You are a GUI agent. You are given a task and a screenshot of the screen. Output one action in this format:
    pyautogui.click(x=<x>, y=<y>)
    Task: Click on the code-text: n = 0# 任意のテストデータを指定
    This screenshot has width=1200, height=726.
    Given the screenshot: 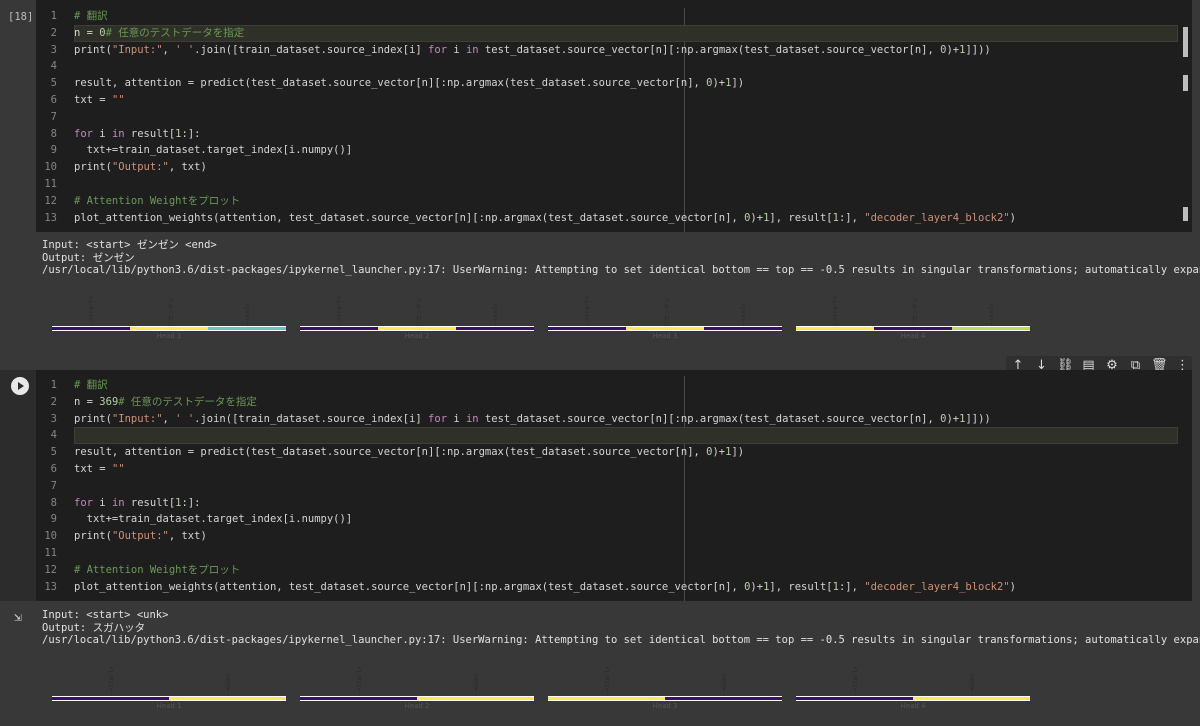 What is the action you would take?
    pyautogui.click(x=159, y=33)
    